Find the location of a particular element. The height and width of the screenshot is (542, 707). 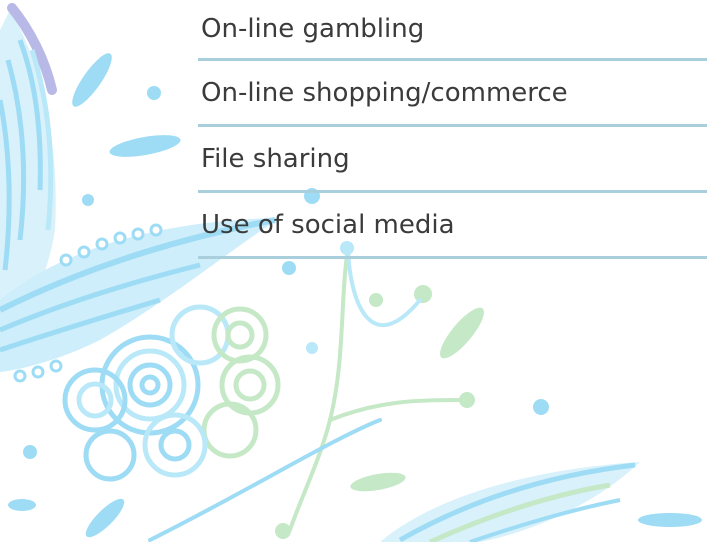

list-item-label: On-line gambling is located at coordinates (313, 29).